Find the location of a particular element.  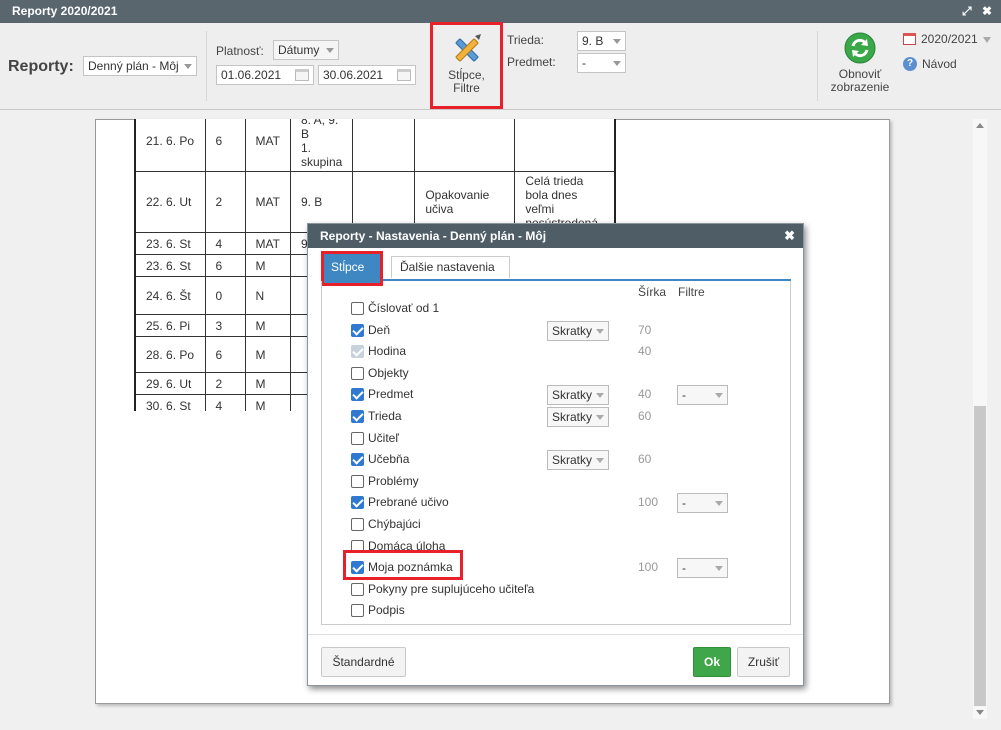

scroll-down-icon is located at coordinates (980, 712).